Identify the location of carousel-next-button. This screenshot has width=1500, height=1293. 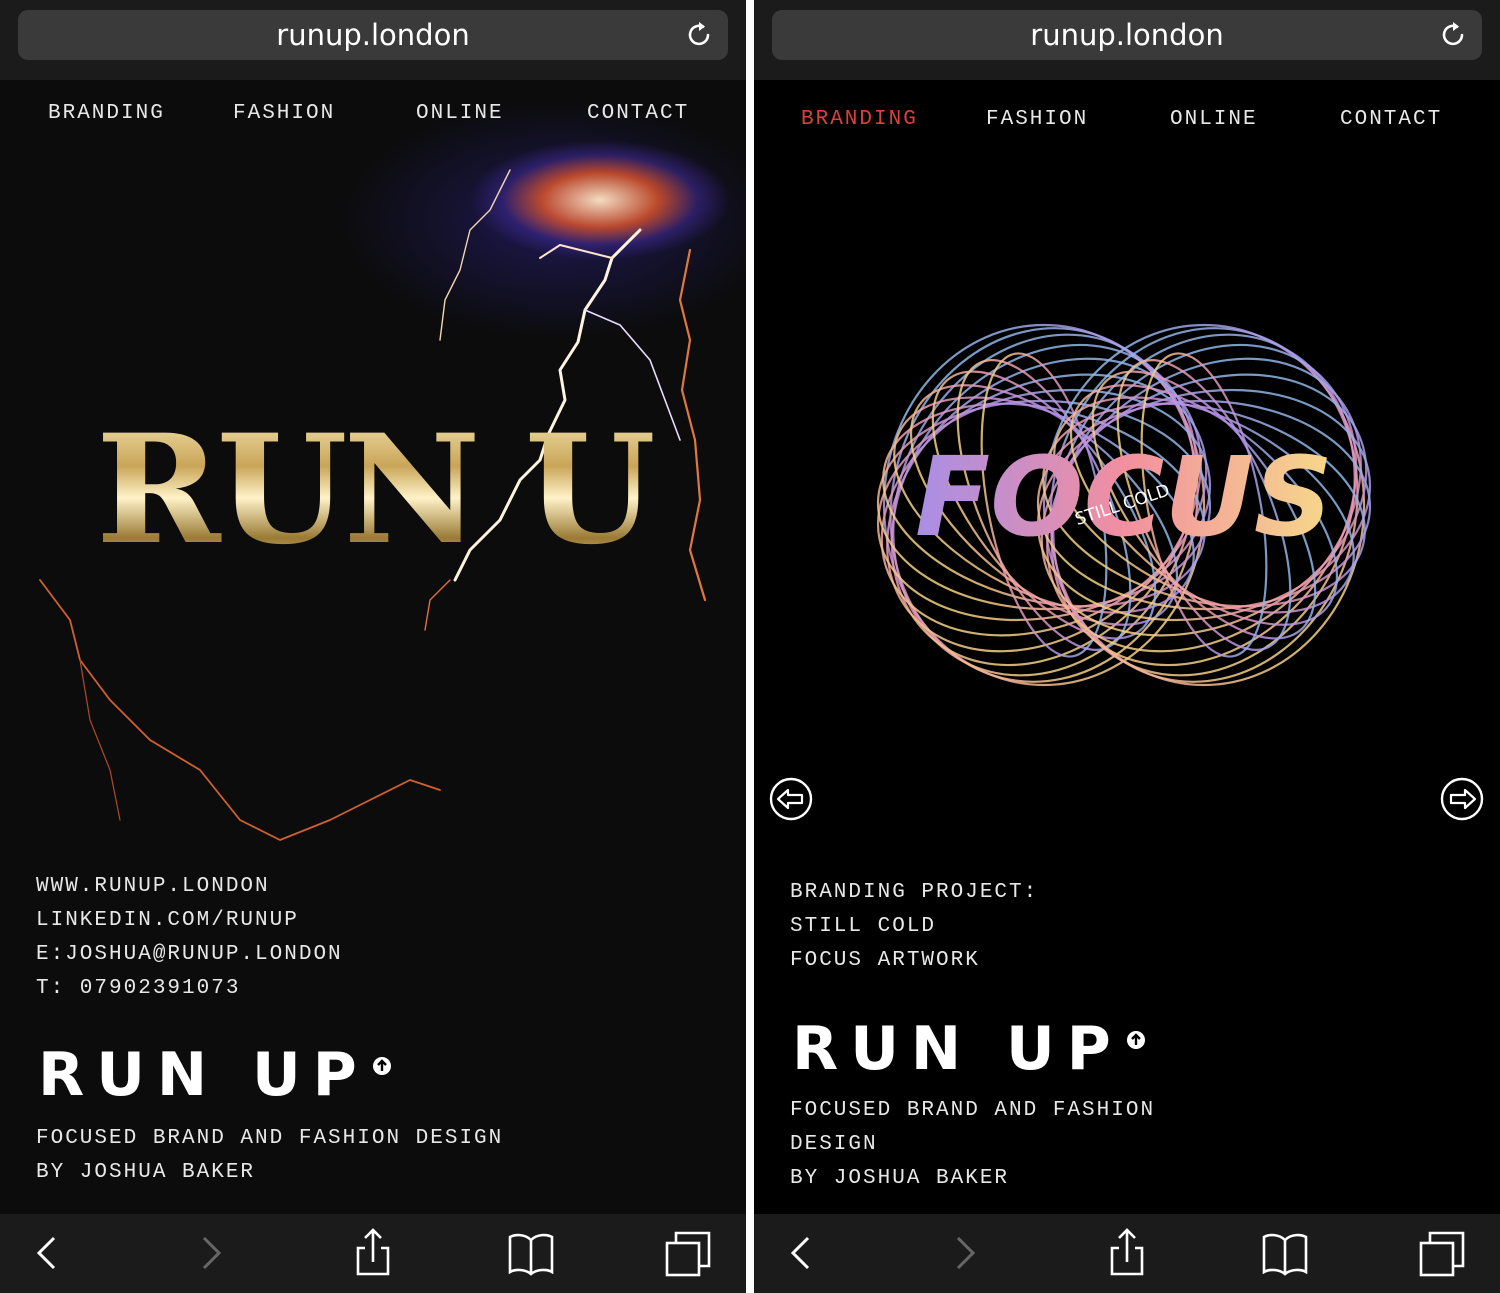
(1462, 799).